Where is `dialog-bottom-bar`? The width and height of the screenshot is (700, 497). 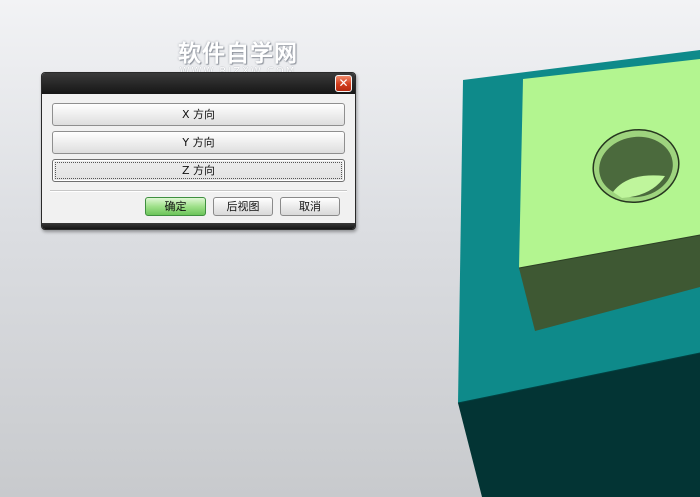 dialog-bottom-bar is located at coordinates (198, 226).